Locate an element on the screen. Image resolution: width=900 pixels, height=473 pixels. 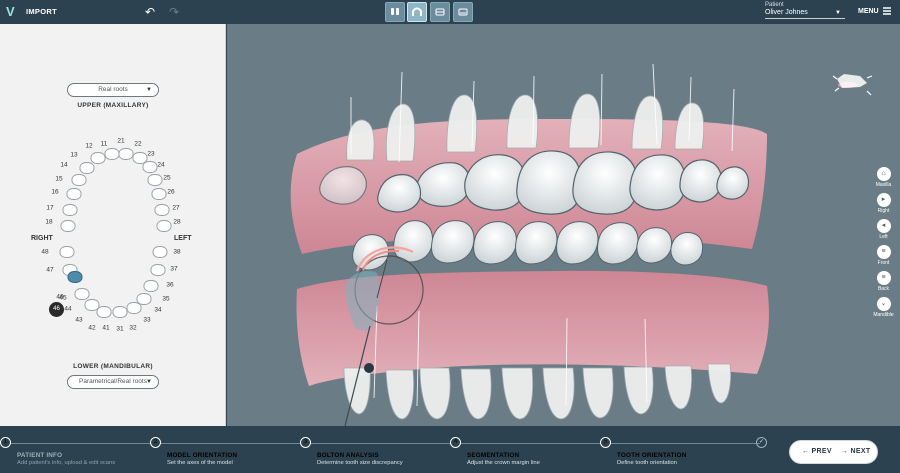
upper-jaw-icon is located at coordinates (440, 12).